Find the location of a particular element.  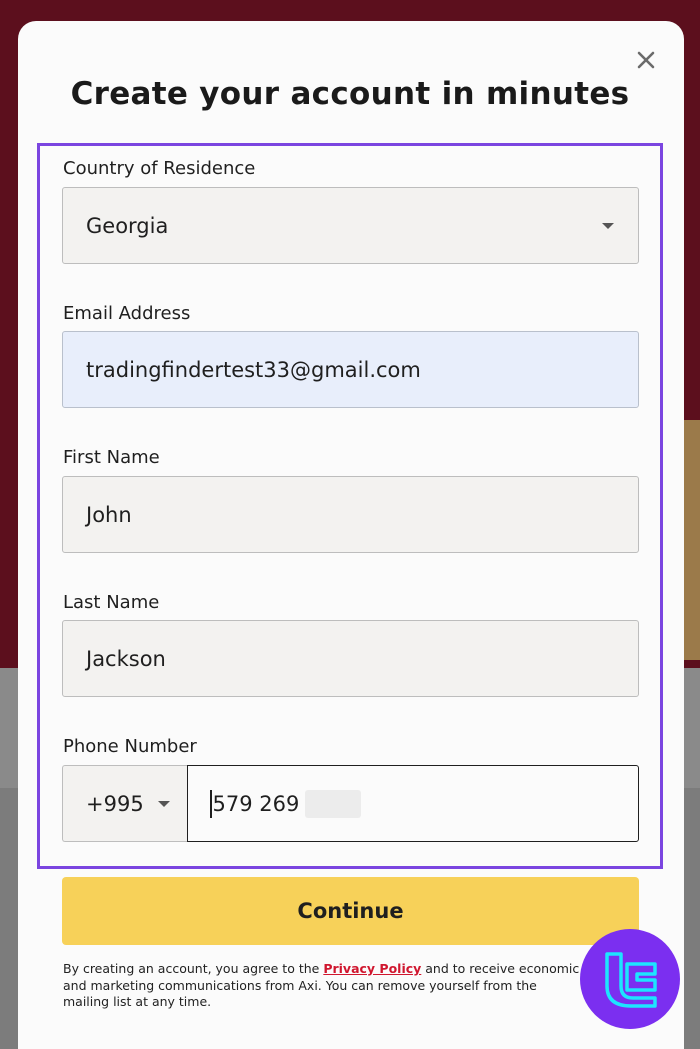

legal-prefix: By creating an account, you agree to the is located at coordinates (193, 968).